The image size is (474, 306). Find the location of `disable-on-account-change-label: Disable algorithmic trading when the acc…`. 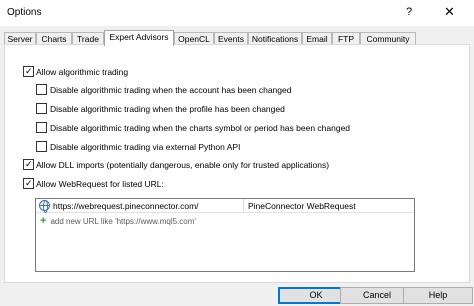

disable-on-account-change-label: Disable algorithmic trading when the acc… is located at coordinates (171, 90).